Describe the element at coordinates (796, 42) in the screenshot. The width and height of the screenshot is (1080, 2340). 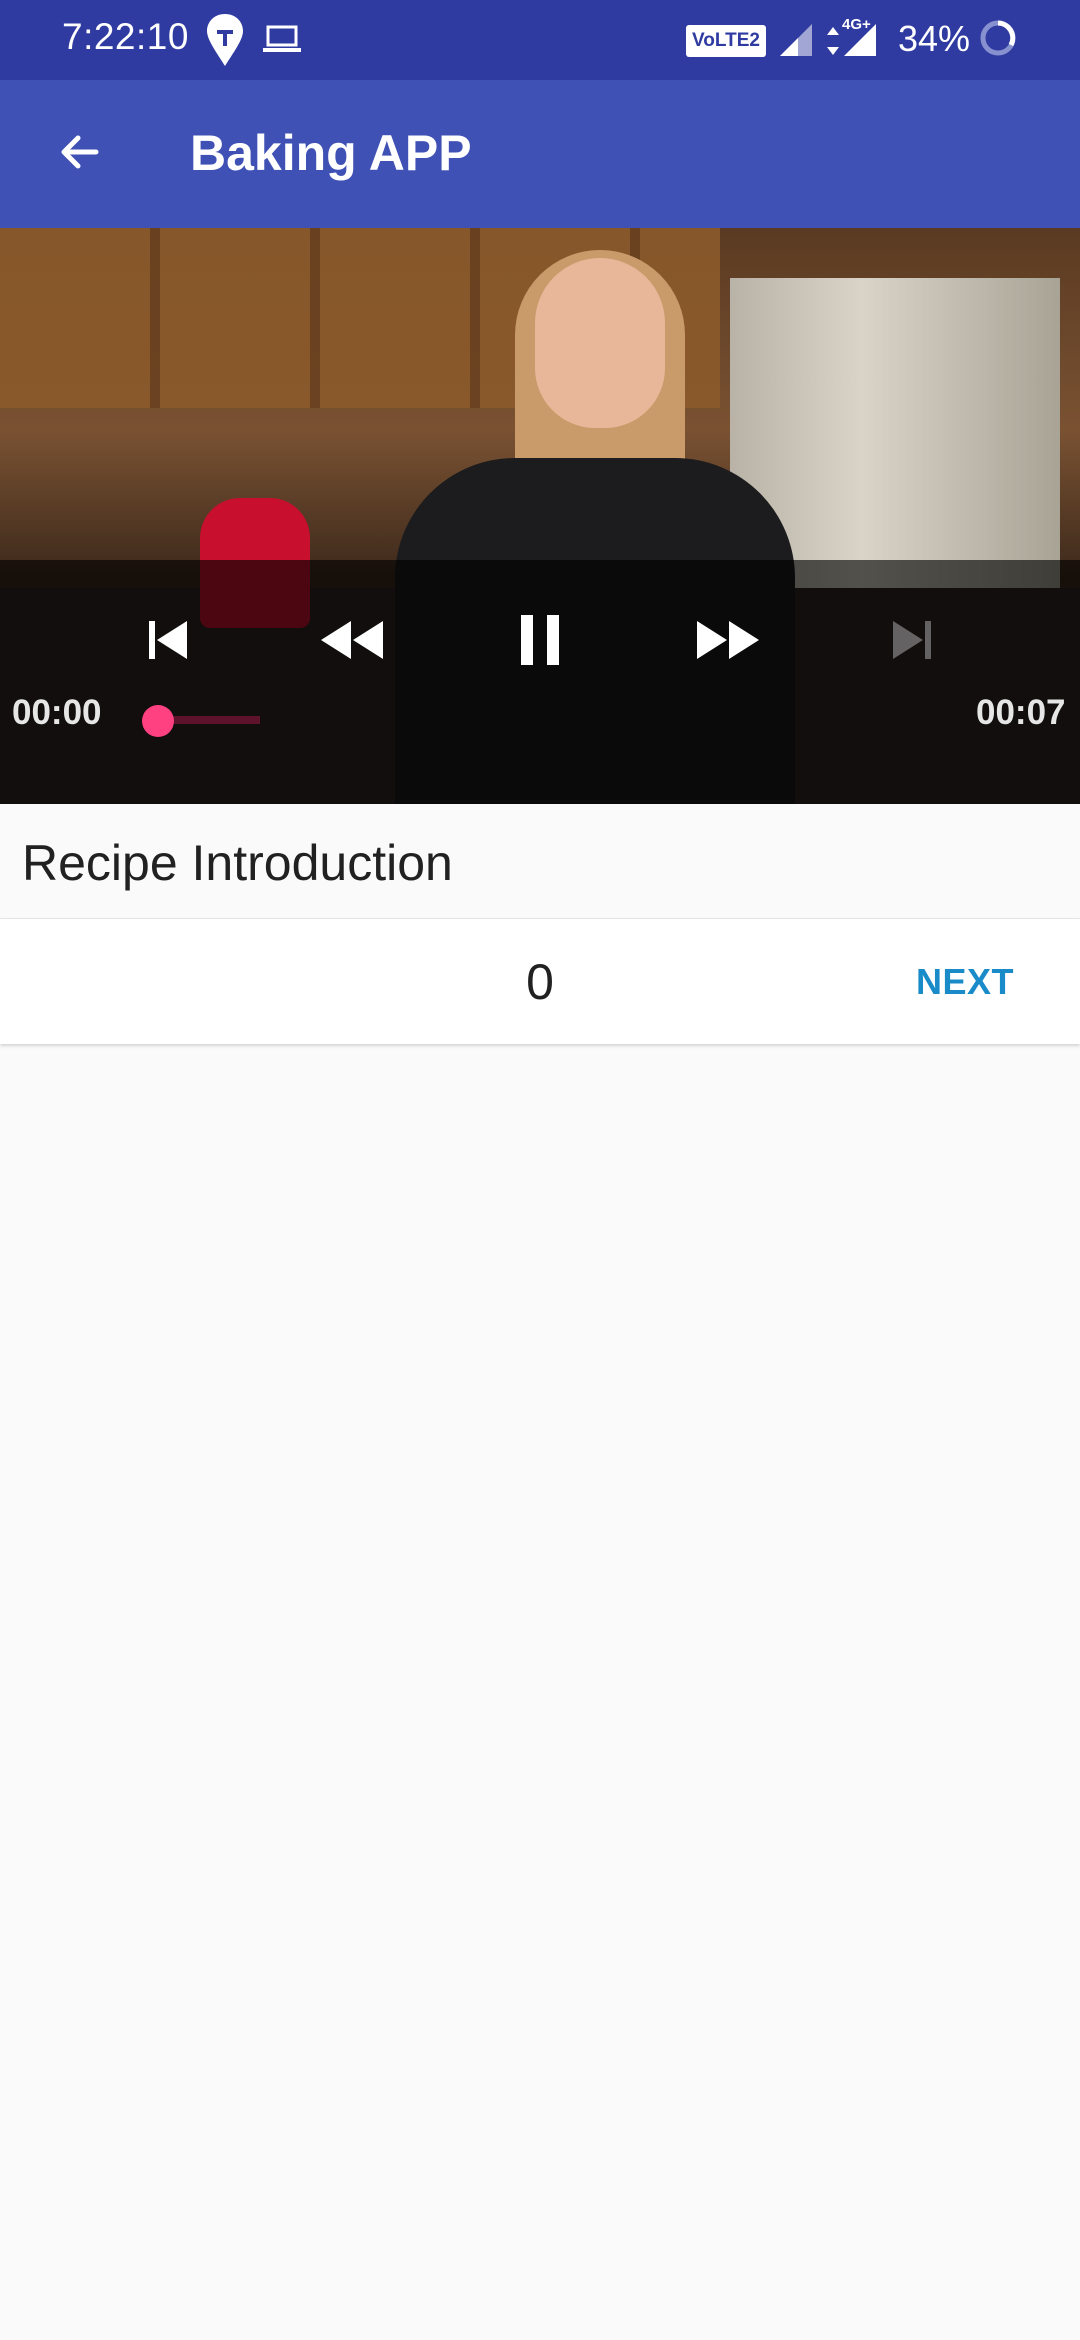
I see `signal-icon` at that location.